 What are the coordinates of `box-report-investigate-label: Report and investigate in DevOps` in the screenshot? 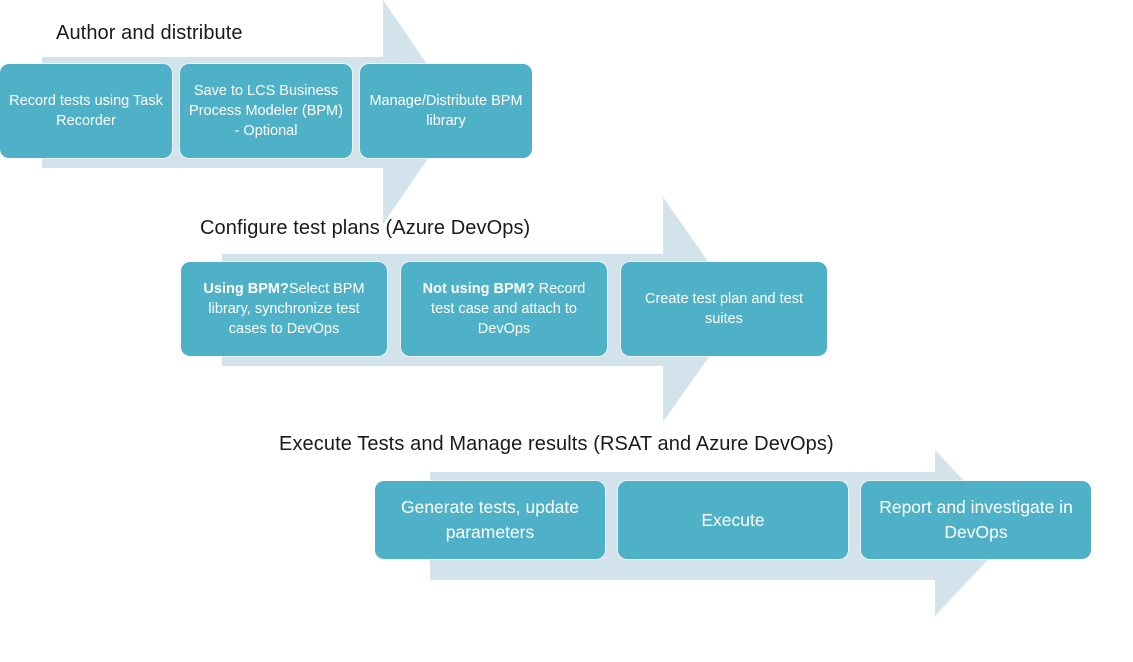 It's located at (976, 519).